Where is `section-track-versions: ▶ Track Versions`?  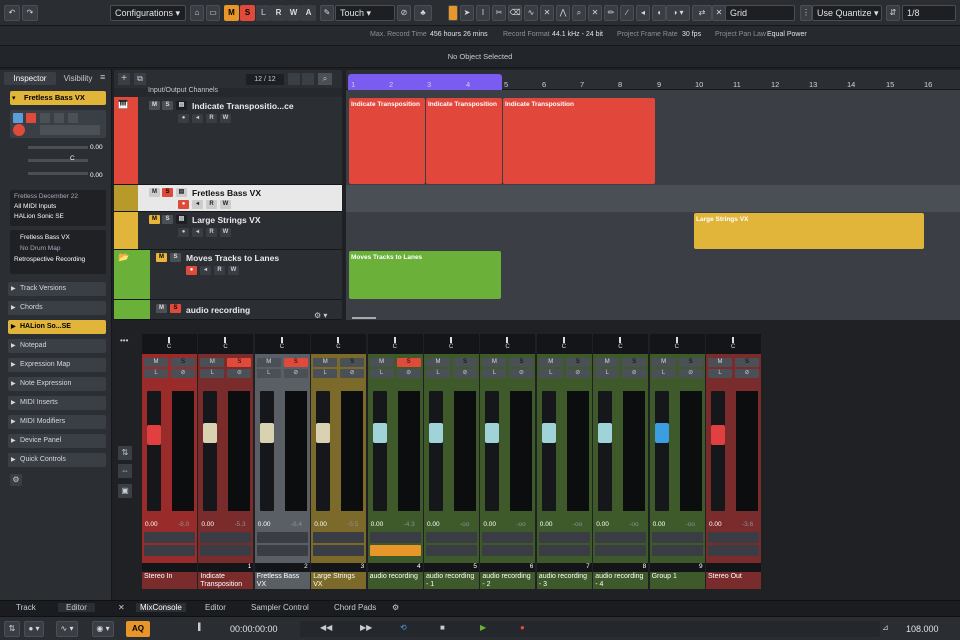 section-track-versions: ▶ Track Versions is located at coordinates (57, 289).